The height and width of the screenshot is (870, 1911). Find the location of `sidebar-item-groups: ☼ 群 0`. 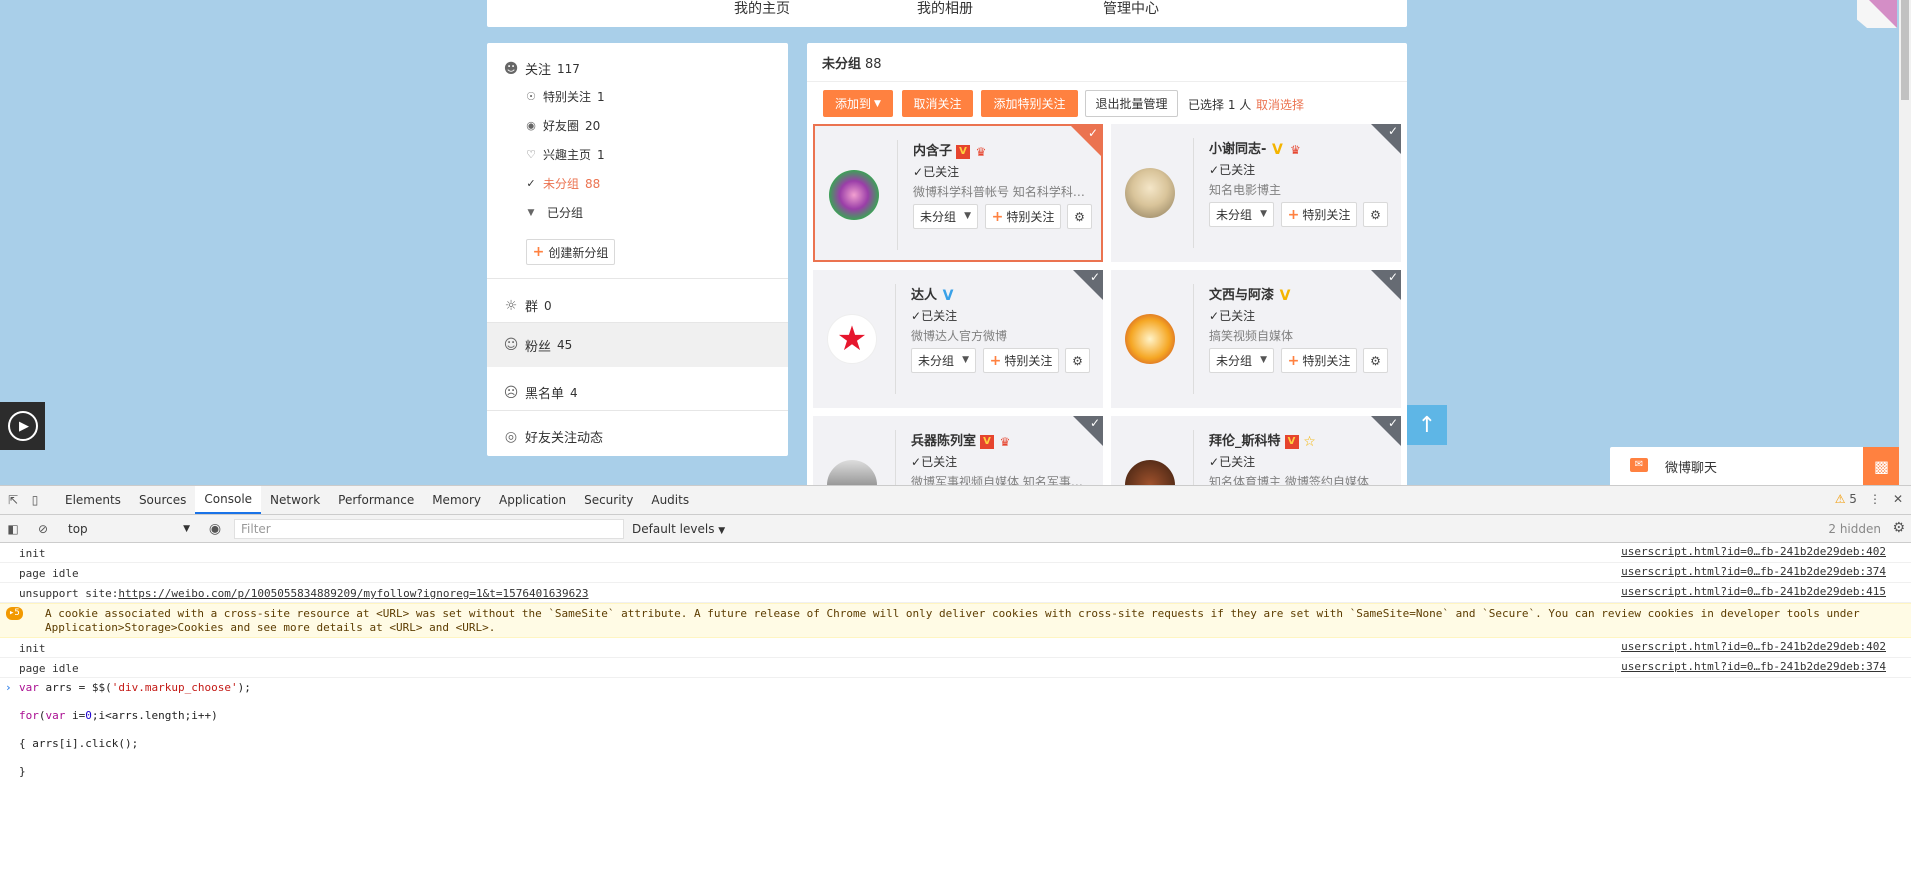

sidebar-item-groups: ☼ 群 0 is located at coordinates (633, 306).